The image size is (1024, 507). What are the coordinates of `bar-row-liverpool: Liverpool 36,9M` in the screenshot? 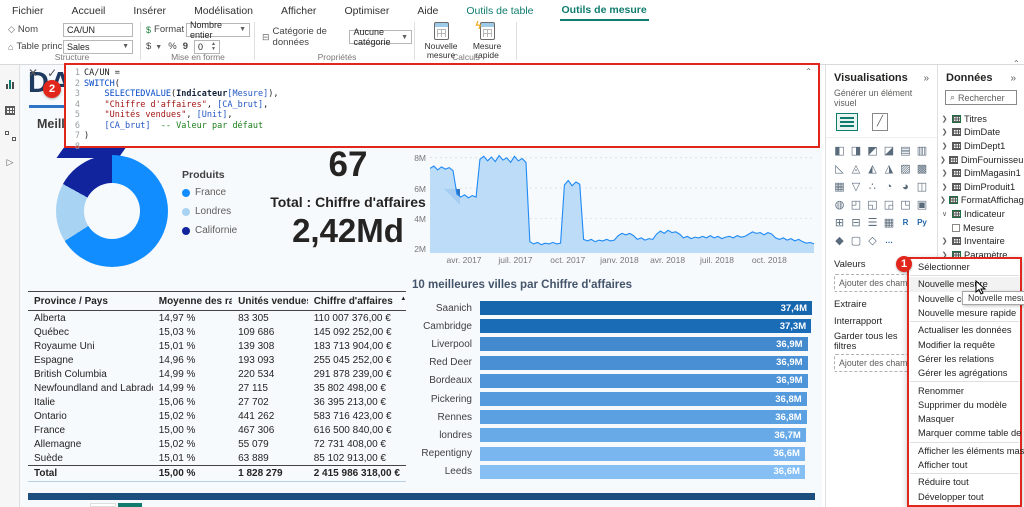 It's located at (610, 344).